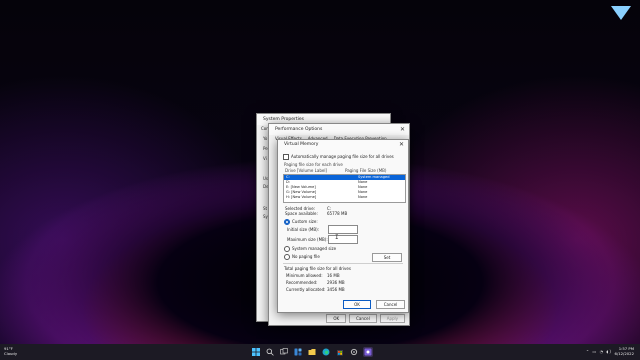 This screenshot has height=360, width=640. Describe the element at coordinates (307, 239) in the screenshot. I see `maximum-size-label: Maximum size (MB):` at that location.